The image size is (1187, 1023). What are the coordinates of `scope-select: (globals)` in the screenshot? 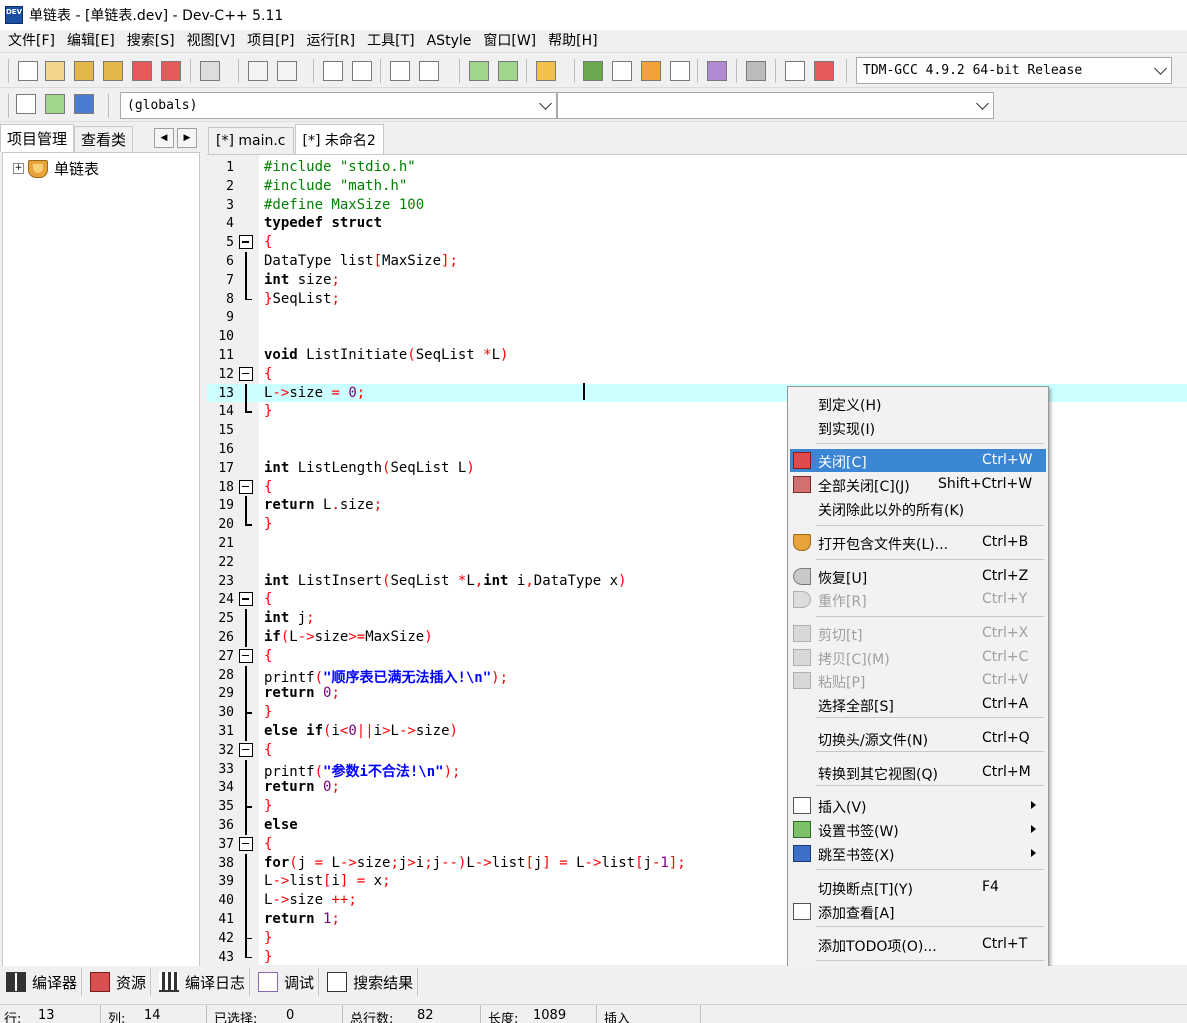 It's located at (338, 105).